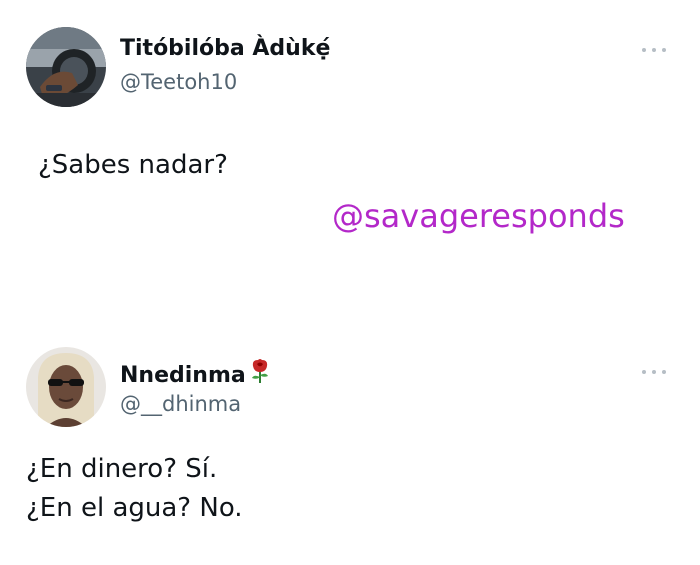  Describe the element at coordinates (133, 165) in the screenshot. I see `tweet-text: ¿Sabes nadar?` at that location.